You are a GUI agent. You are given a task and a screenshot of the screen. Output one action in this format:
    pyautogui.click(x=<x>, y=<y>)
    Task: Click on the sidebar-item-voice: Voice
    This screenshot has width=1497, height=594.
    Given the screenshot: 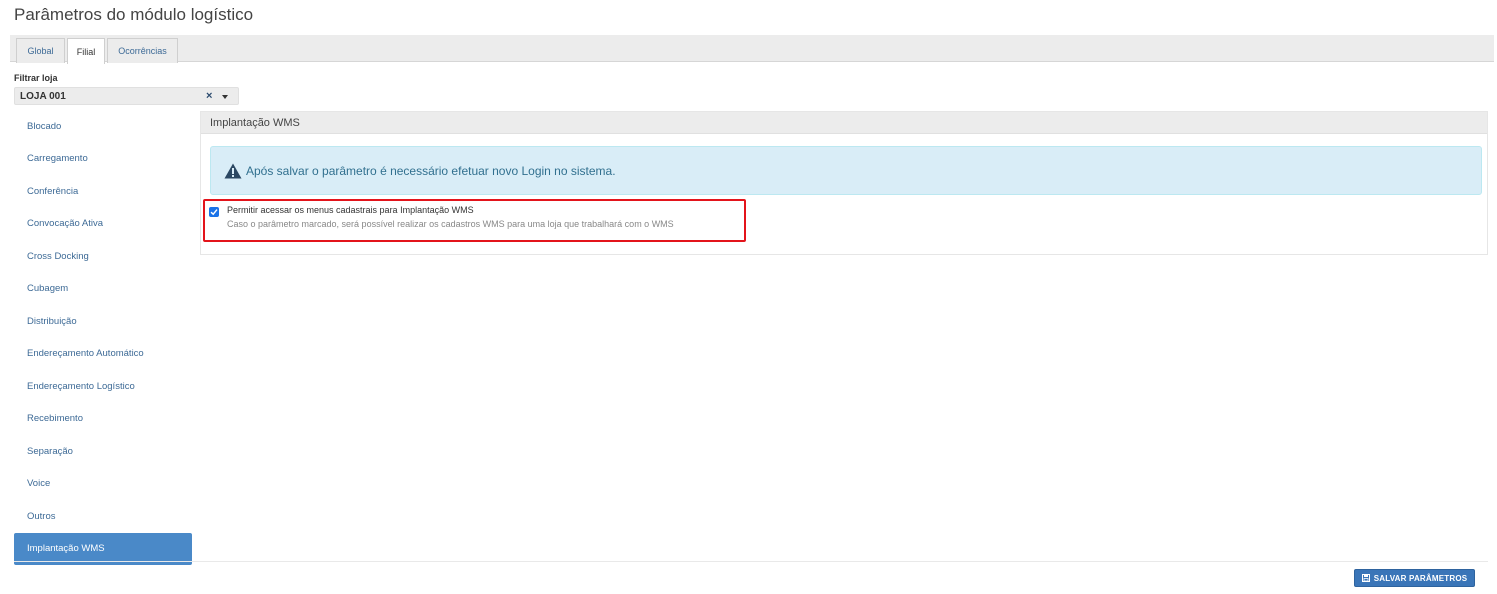 What is the action you would take?
    pyautogui.click(x=103, y=484)
    